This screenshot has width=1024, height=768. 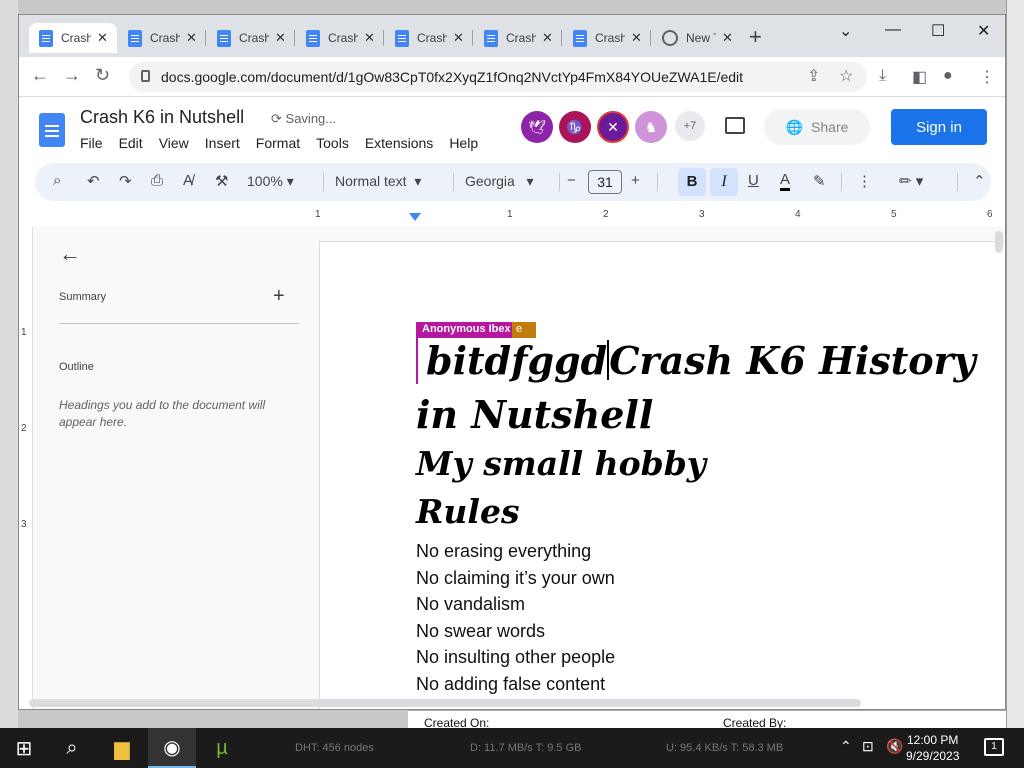 What do you see at coordinates (987, 77) in the screenshot?
I see `menu-icon: ⋮` at bounding box center [987, 77].